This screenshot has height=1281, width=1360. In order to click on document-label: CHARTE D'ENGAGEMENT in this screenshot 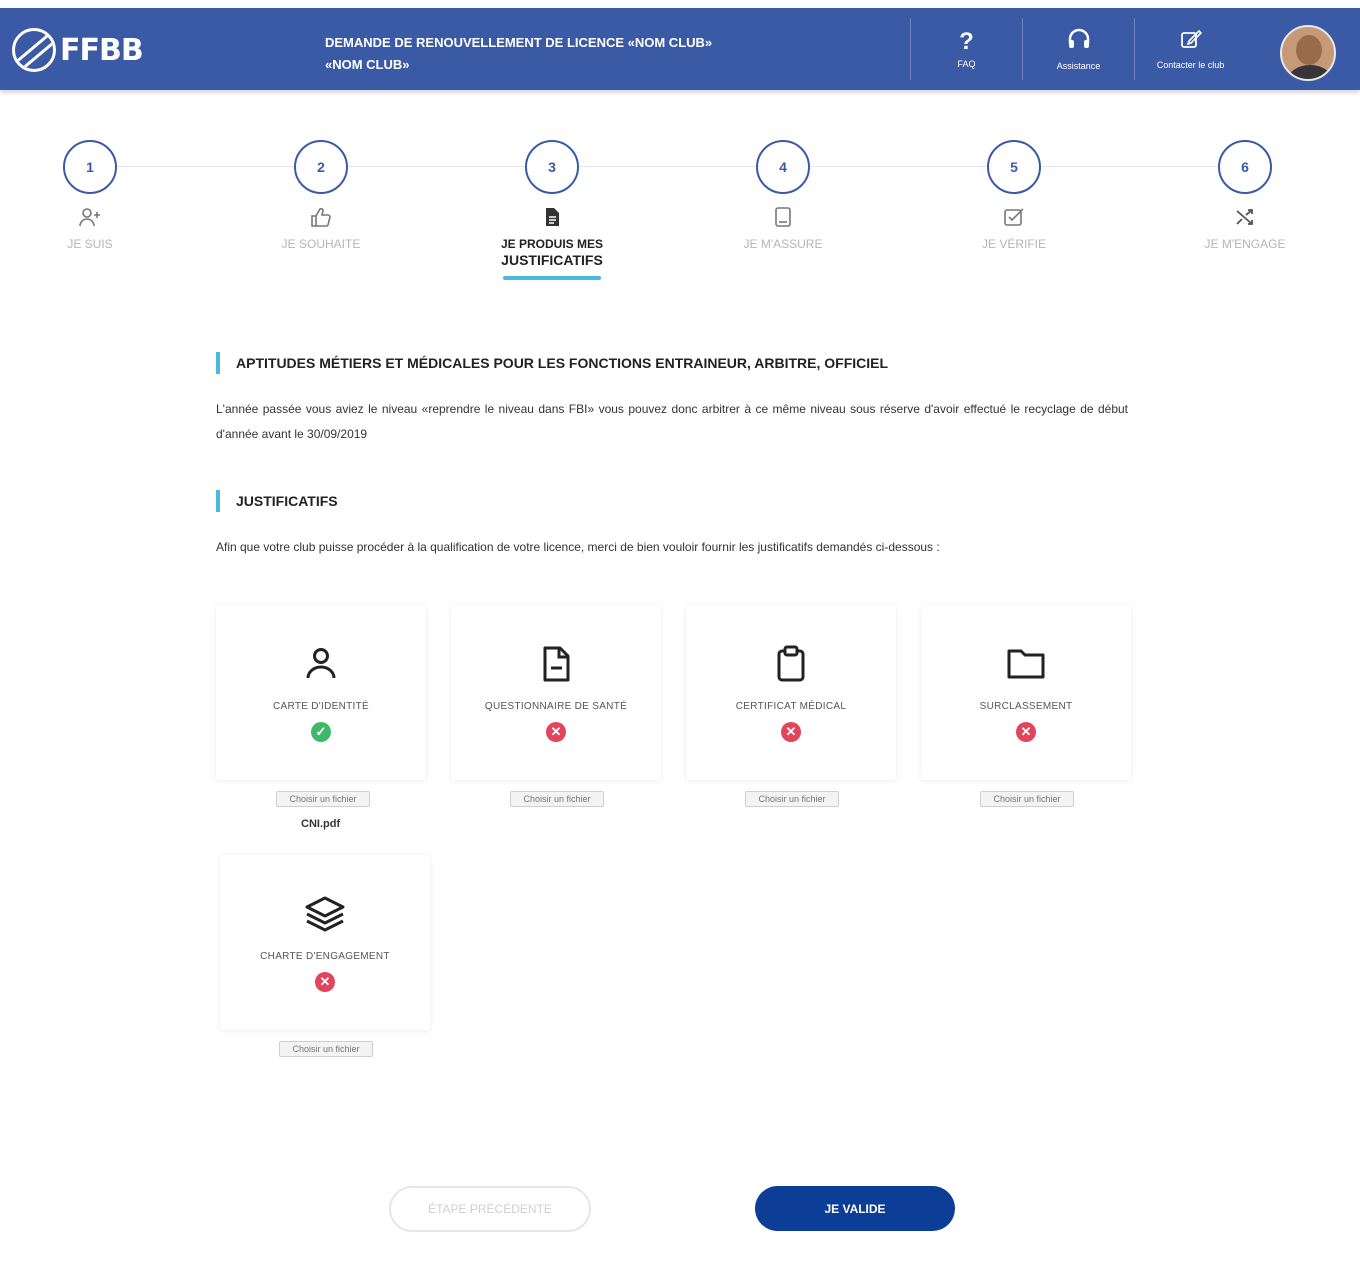, I will do `click(325, 956)`.